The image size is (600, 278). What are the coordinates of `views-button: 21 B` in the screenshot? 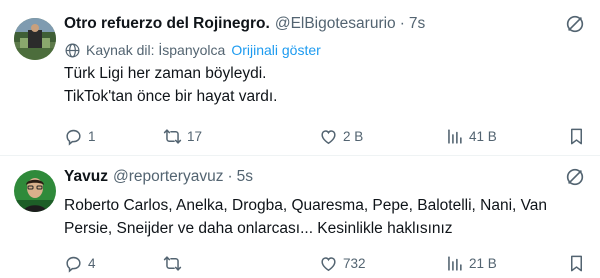 It's located at (471, 263).